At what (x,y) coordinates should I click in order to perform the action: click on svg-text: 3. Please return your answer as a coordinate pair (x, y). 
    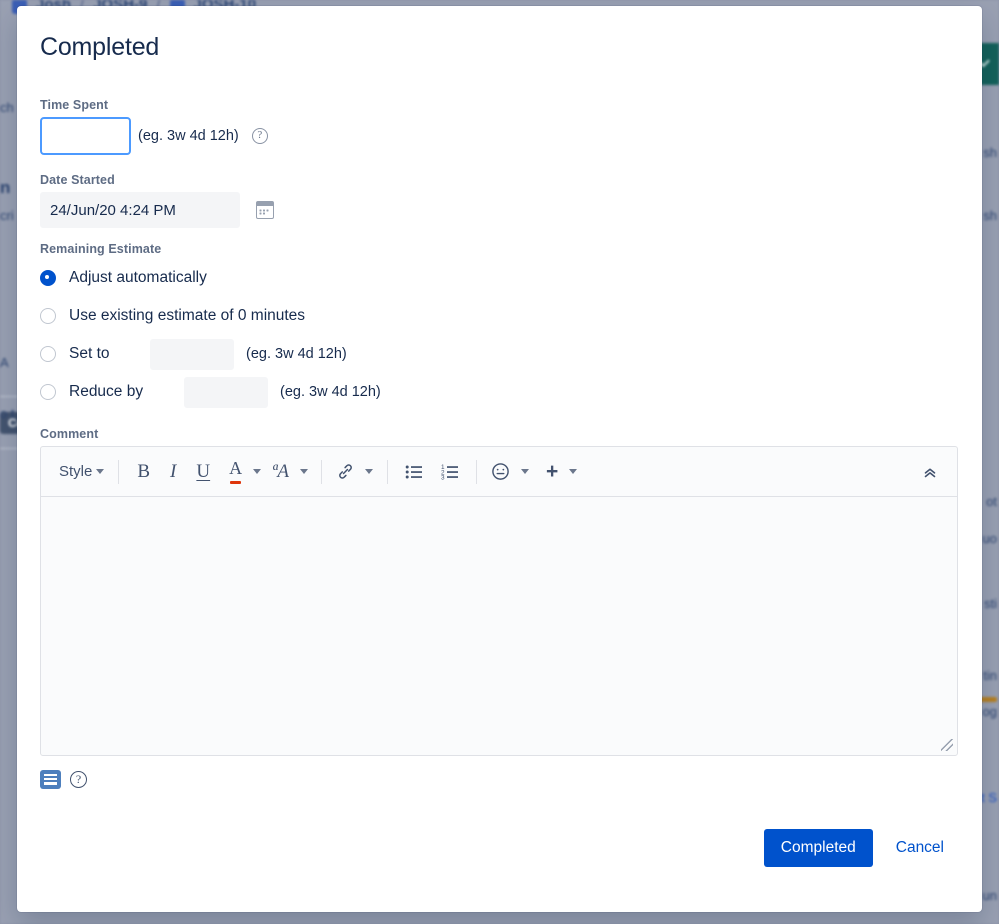
    Looking at the image, I should click on (443, 477).